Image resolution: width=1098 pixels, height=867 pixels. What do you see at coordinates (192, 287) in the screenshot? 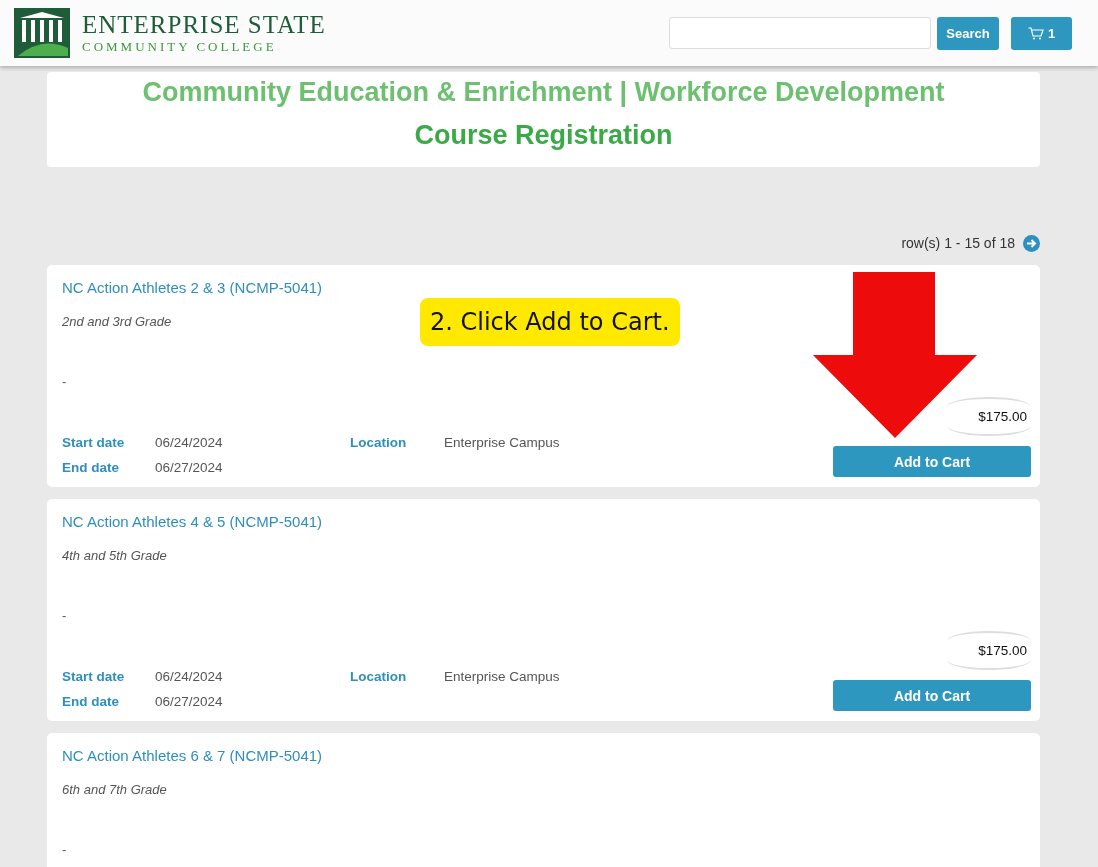
I see `course-title-link: NC Action Athletes 2 & 3 (NCMP-5041)` at bounding box center [192, 287].